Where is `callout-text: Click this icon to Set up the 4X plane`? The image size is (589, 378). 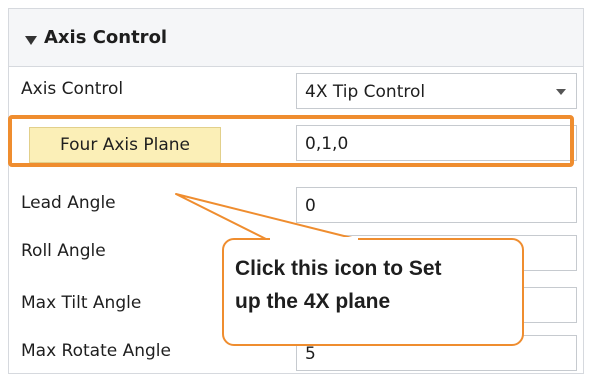
callout-text: Click this icon to Set up the 4X plane is located at coordinates (375, 285).